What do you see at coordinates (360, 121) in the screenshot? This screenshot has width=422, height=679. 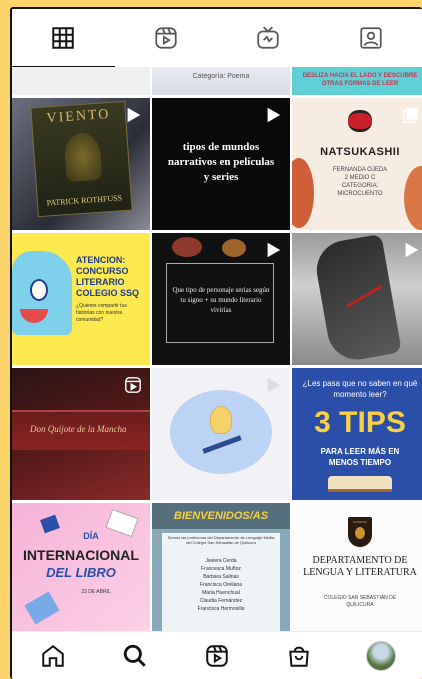 I see `lantern-icon` at bounding box center [360, 121].